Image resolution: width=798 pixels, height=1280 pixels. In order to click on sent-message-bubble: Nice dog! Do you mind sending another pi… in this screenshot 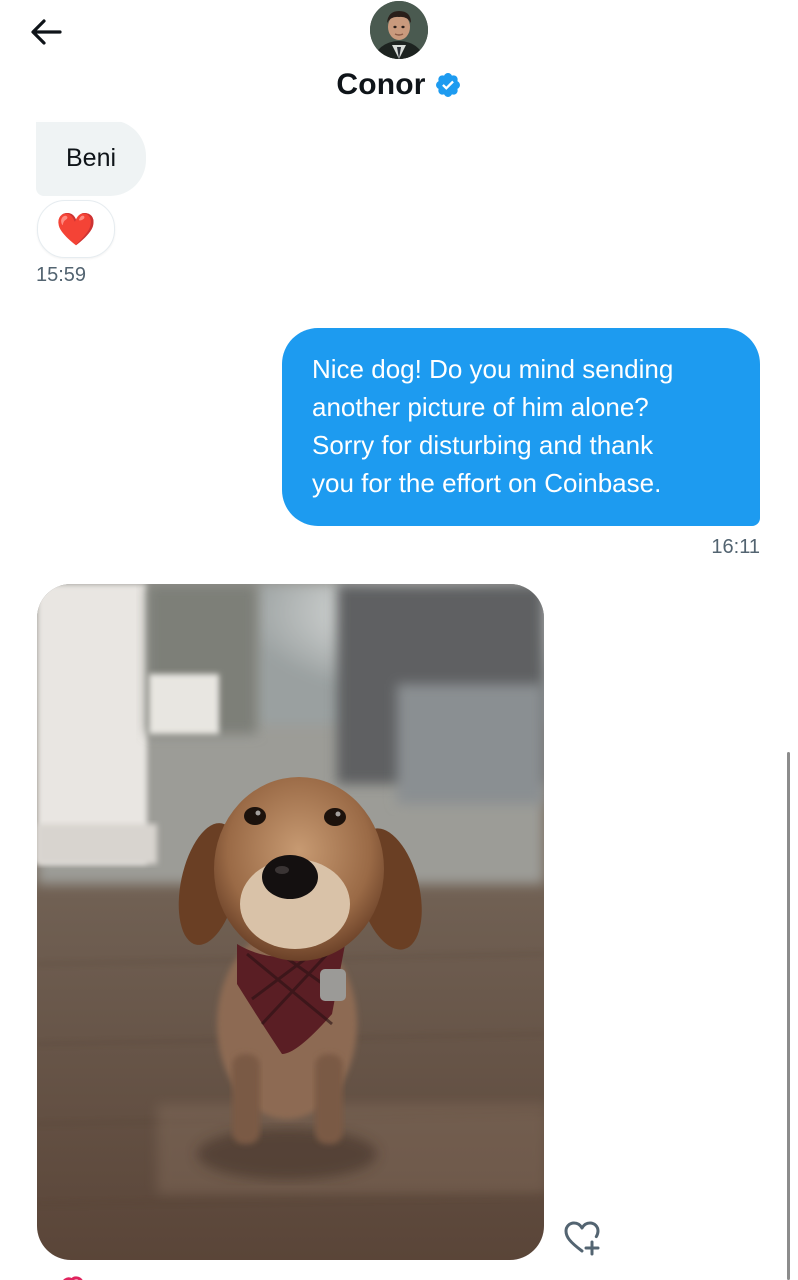, I will do `click(521, 427)`.